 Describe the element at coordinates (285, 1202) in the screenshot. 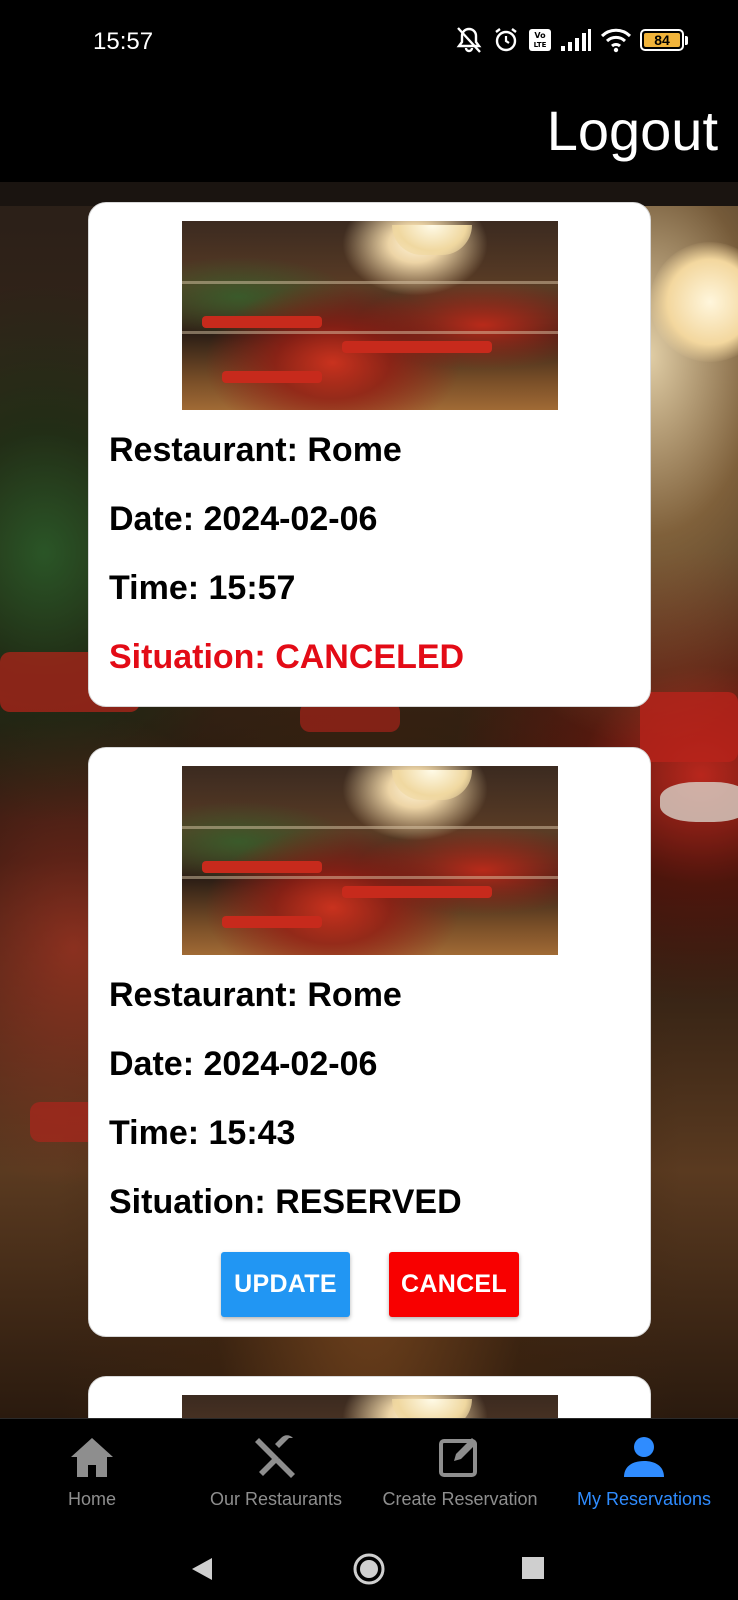

I see `reservation-situation: Situation: RESERVED` at that location.